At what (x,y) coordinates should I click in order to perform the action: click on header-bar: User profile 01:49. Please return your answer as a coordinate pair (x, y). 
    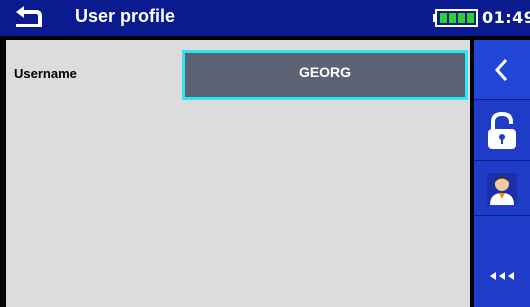
    Looking at the image, I should click on (265, 18).